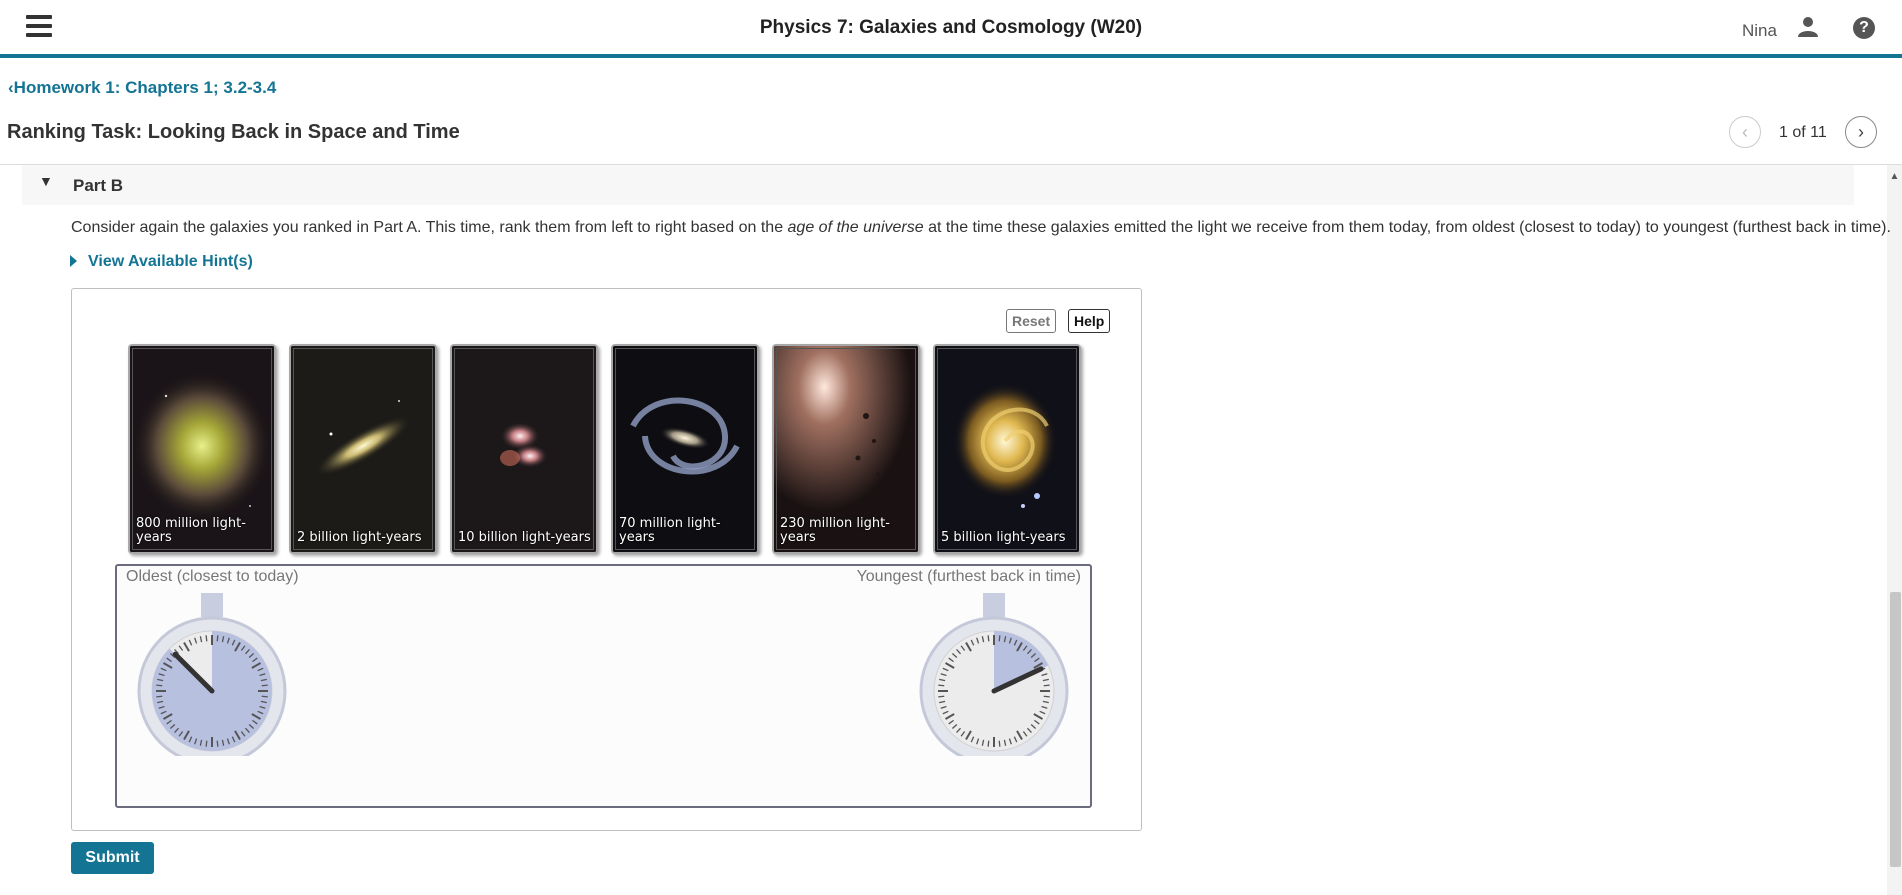 Image resolution: width=1902 pixels, height=895 pixels. Describe the element at coordinates (938, 185) in the screenshot. I see `part-header: ▼ Part B` at that location.